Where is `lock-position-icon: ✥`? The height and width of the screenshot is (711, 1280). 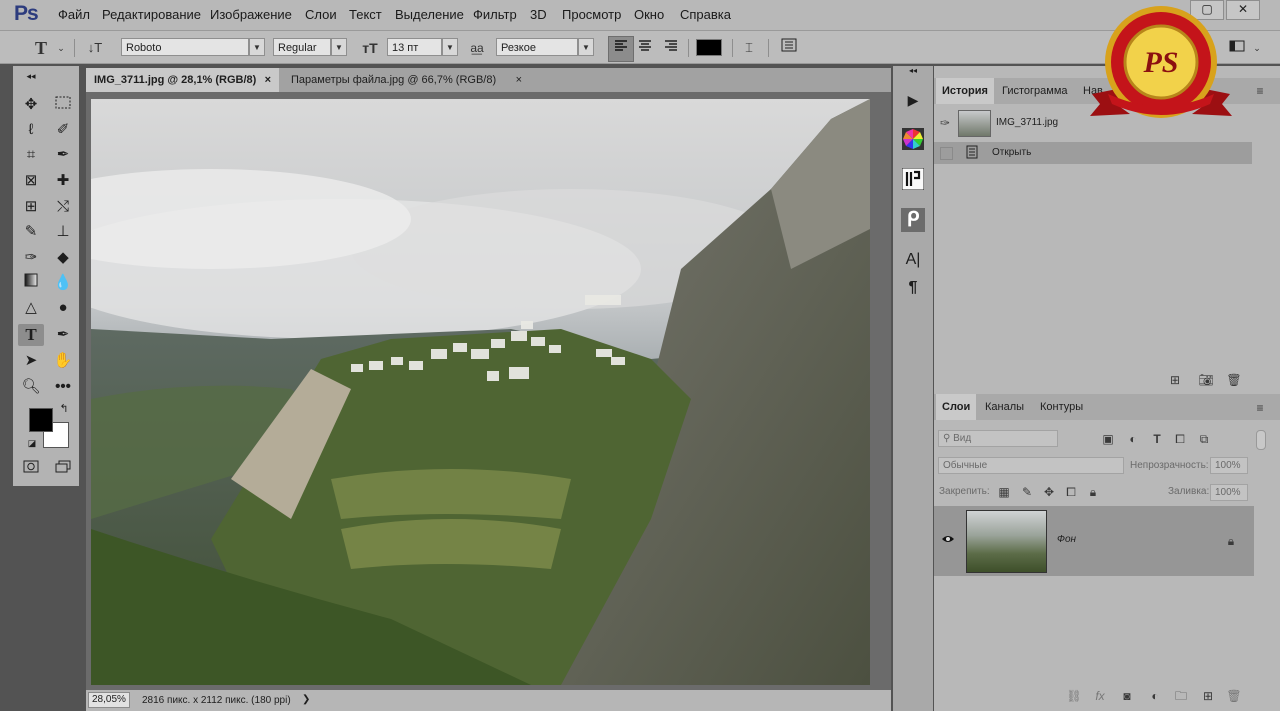 lock-position-icon: ✥ is located at coordinates (1049, 492).